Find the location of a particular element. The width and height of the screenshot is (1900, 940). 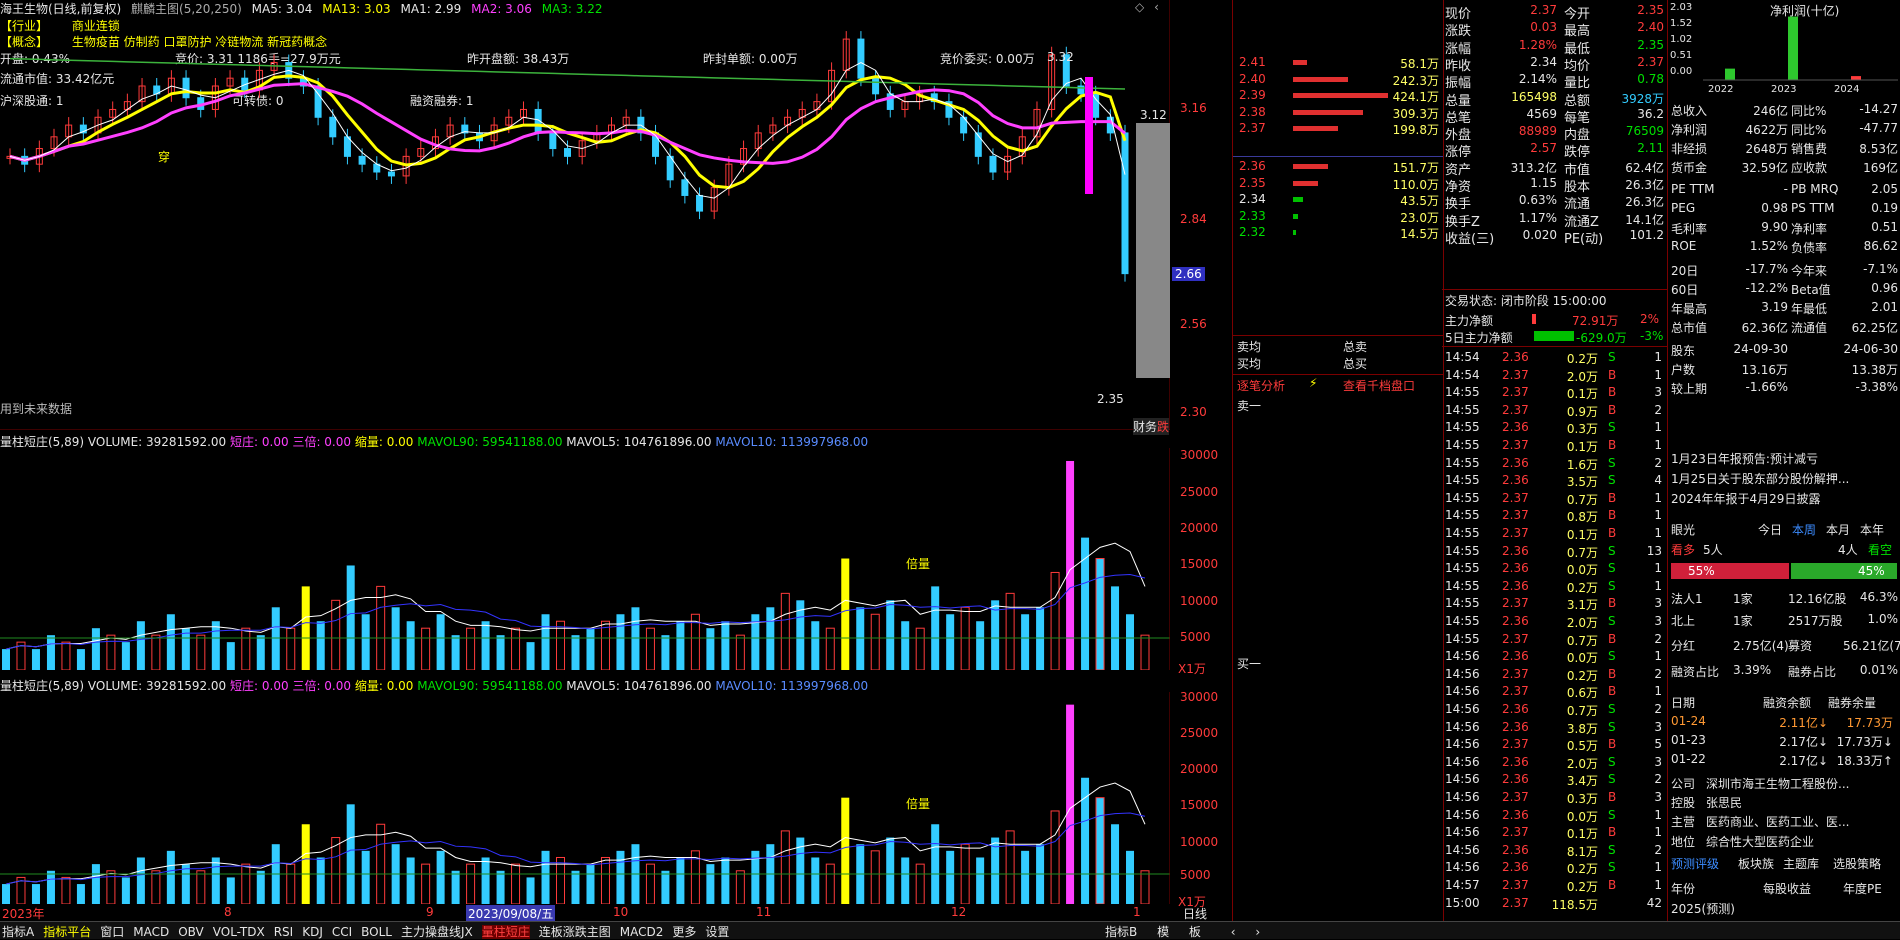

tick-price-5: 2.37 is located at coordinates (1515, 445).